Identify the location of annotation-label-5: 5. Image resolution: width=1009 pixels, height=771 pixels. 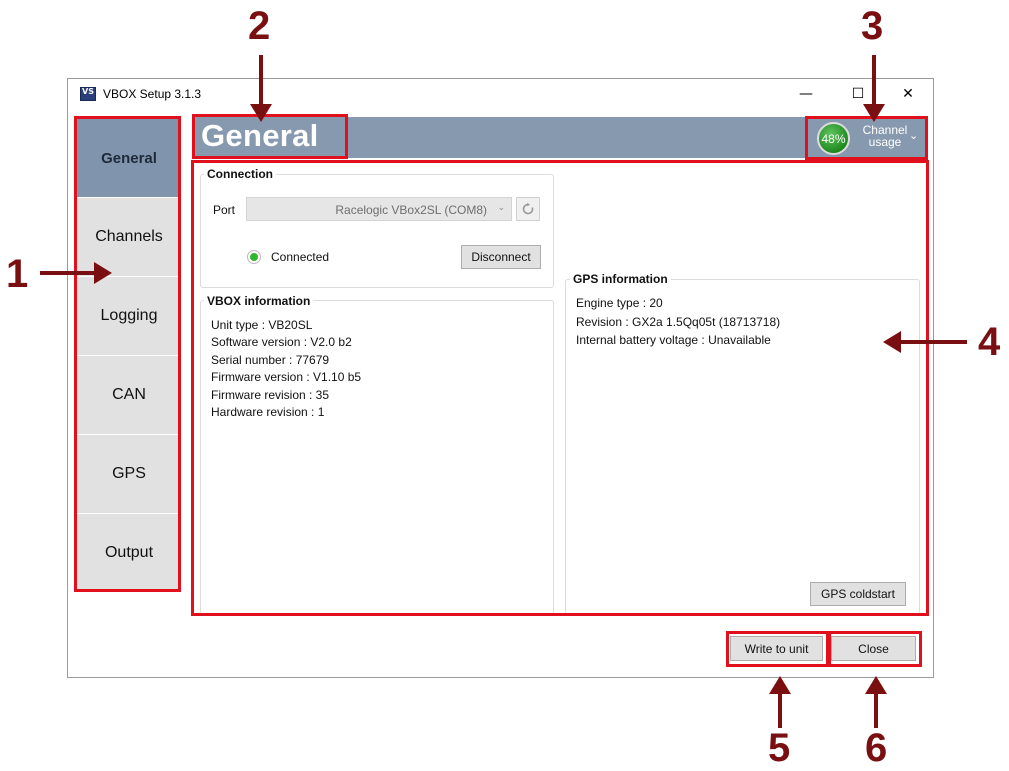
(779, 748).